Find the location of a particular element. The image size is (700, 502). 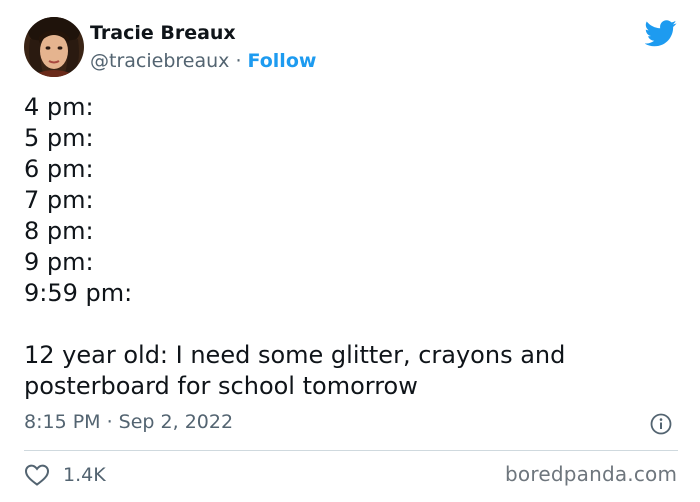

tweet-line: 6 pm: is located at coordinates (59, 169).